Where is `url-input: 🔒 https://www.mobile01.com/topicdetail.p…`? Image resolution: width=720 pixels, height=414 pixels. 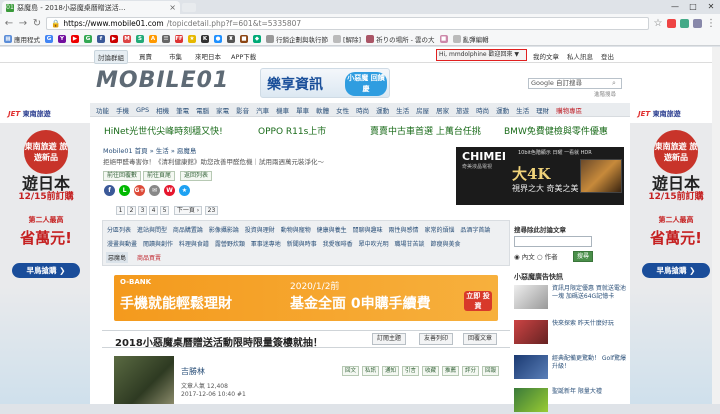 url-input: 🔒 https://www.mobile01.com/topicdetail.p… is located at coordinates (347, 23).